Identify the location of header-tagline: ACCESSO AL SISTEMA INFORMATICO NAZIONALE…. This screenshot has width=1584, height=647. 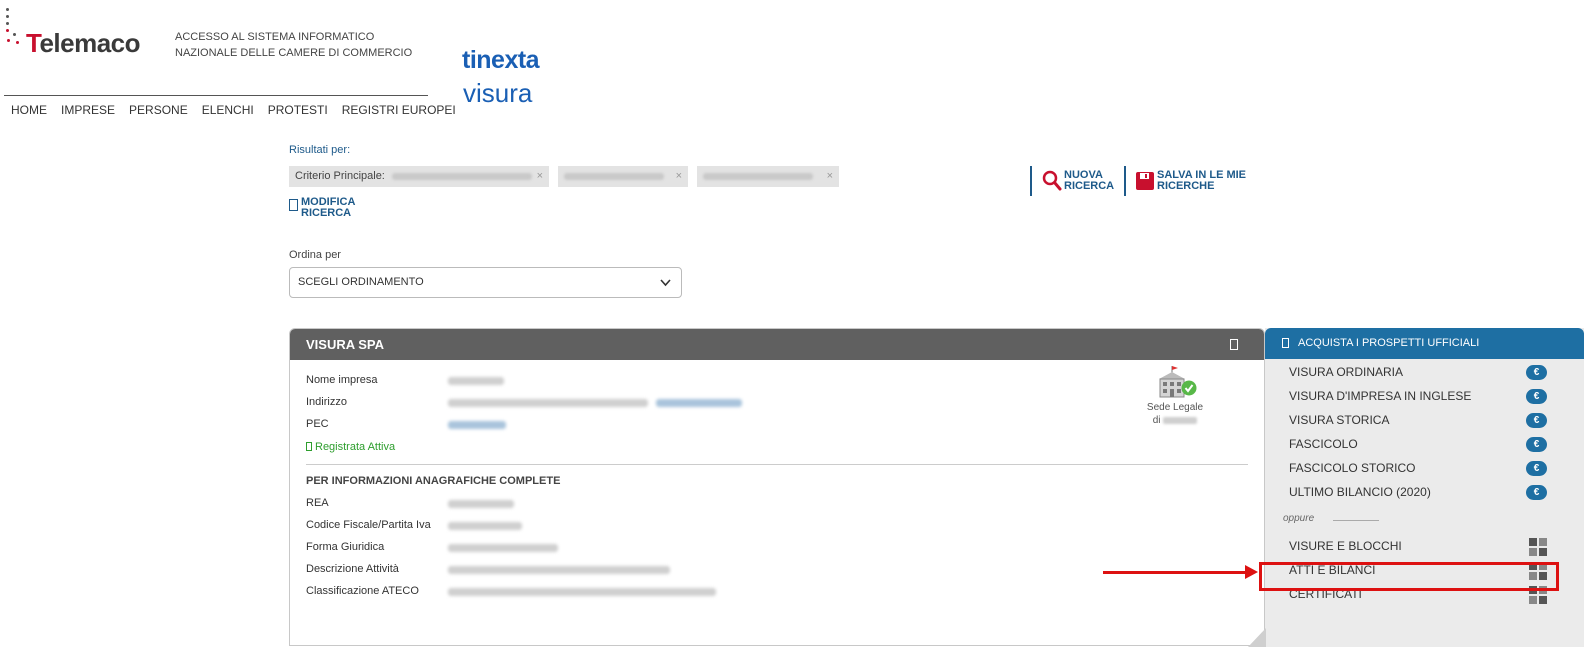
(300, 45).